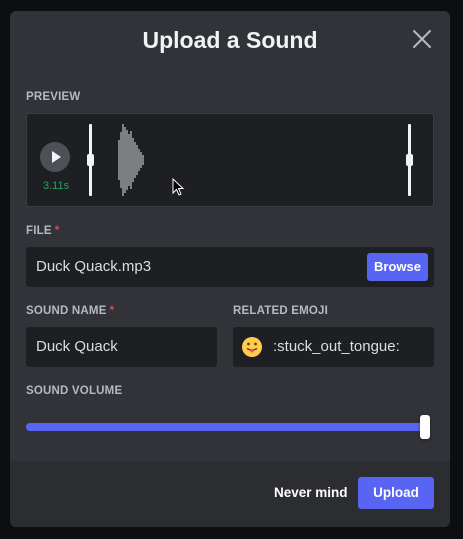  Describe the element at coordinates (230, 40) in the screenshot. I see `modal-title: Upload a Sound` at that location.